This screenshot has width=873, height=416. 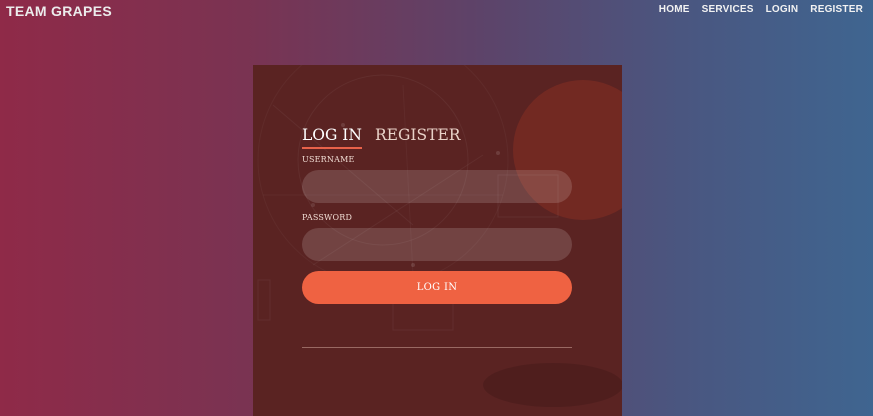 What do you see at coordinates (728, 9) in the screenshot?
I see `nav-services: SERVICES` at bounding box center [728, 9].